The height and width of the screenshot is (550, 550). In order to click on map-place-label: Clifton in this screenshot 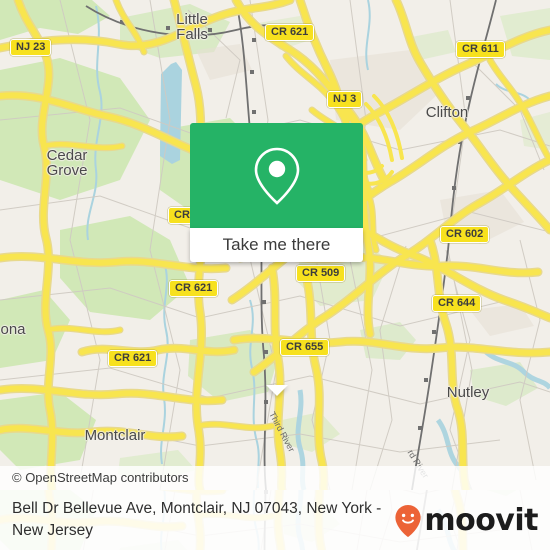, I will do `click(447, 112)`.